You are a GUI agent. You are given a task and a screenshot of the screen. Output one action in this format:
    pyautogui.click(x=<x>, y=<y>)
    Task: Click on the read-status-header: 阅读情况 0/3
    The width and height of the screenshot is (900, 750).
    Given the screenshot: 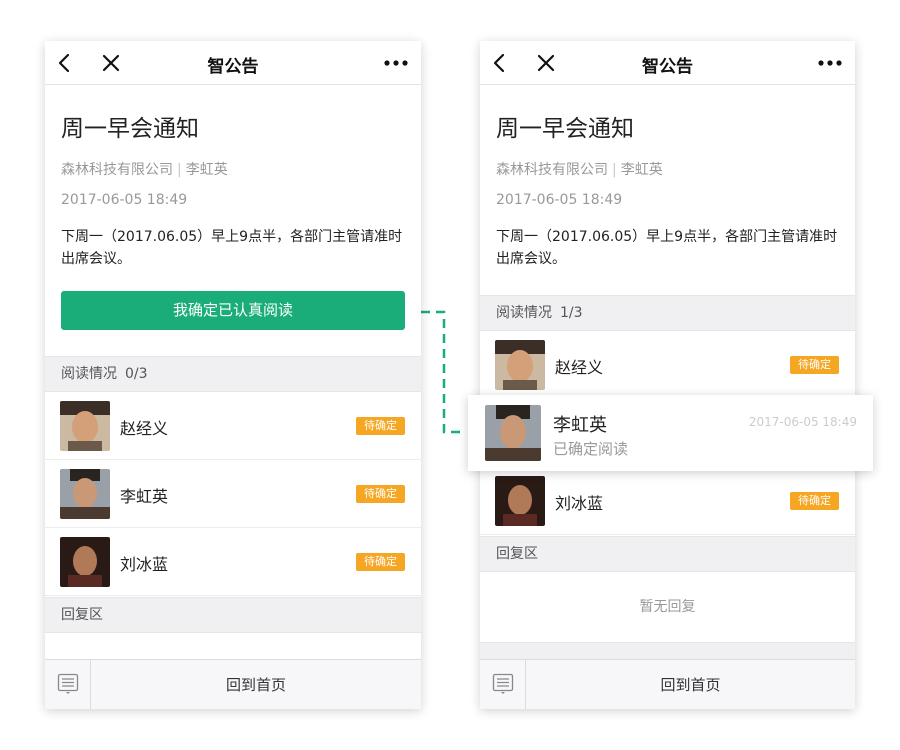 What is the action you would take?
    pyautogui.click(x=233, y=374)
    